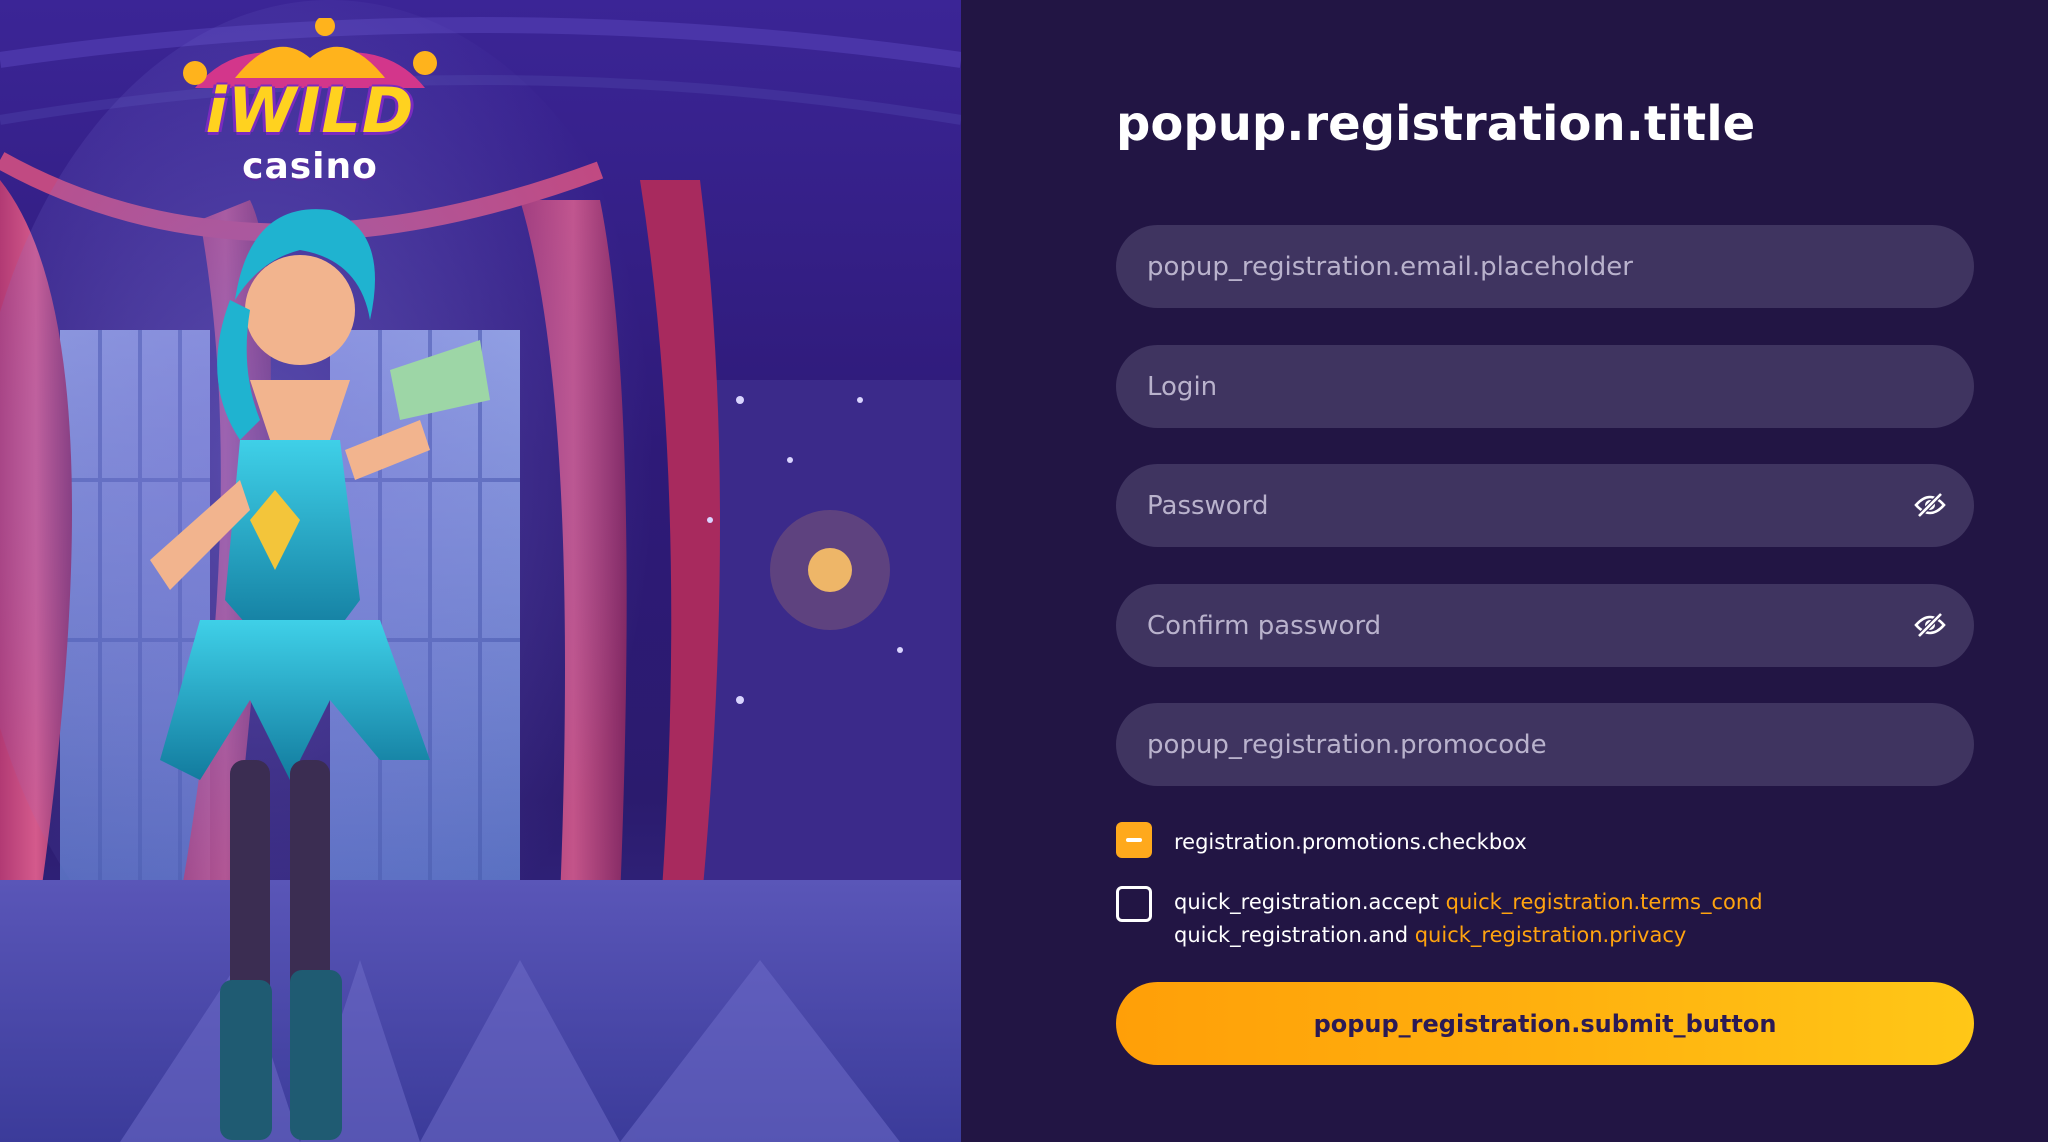 The height and width of the screenshot is (1142, 2048). What do you see at coordinates (1134, 904) in the screenshot?
I see `terms-checkbox` at bounding box center [1134, 904].